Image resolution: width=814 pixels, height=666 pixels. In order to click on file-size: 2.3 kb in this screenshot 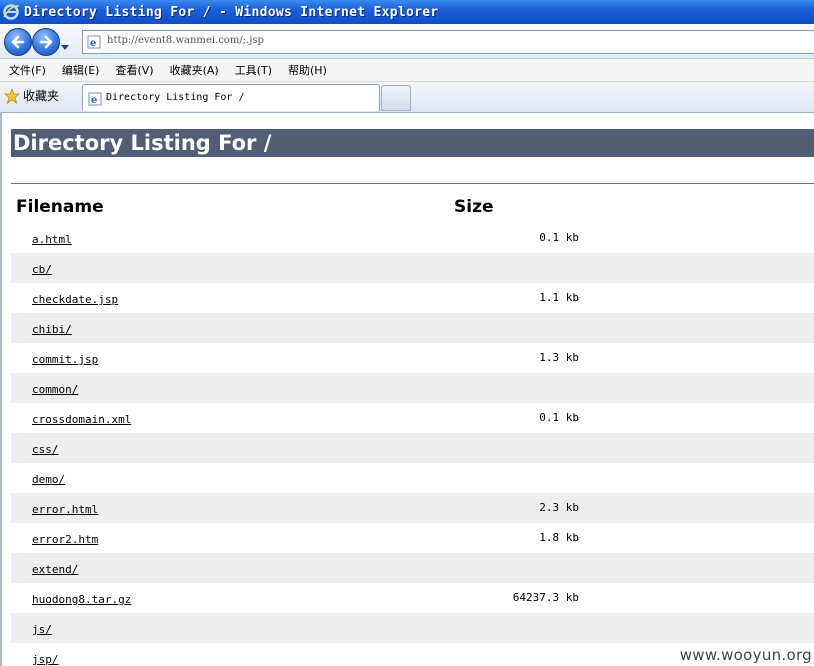, I will do `click(559, 507)`.